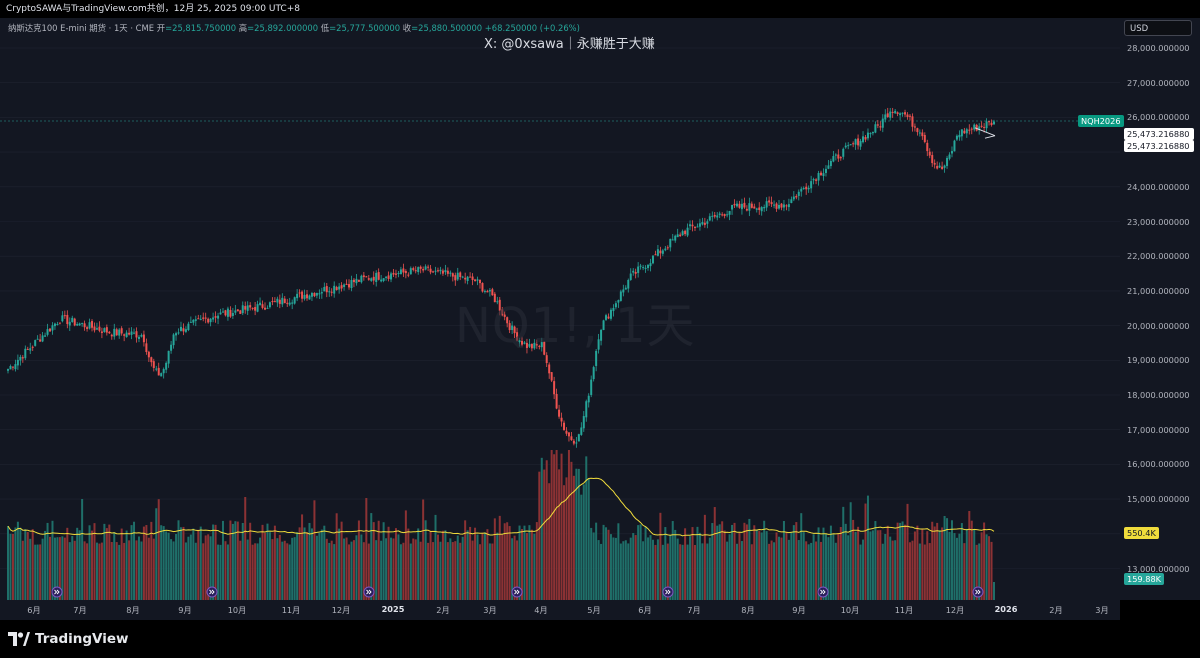 This screenshot has height=658, width=1200. I want to click on time-axis-label: 10月, so click(237, 610).